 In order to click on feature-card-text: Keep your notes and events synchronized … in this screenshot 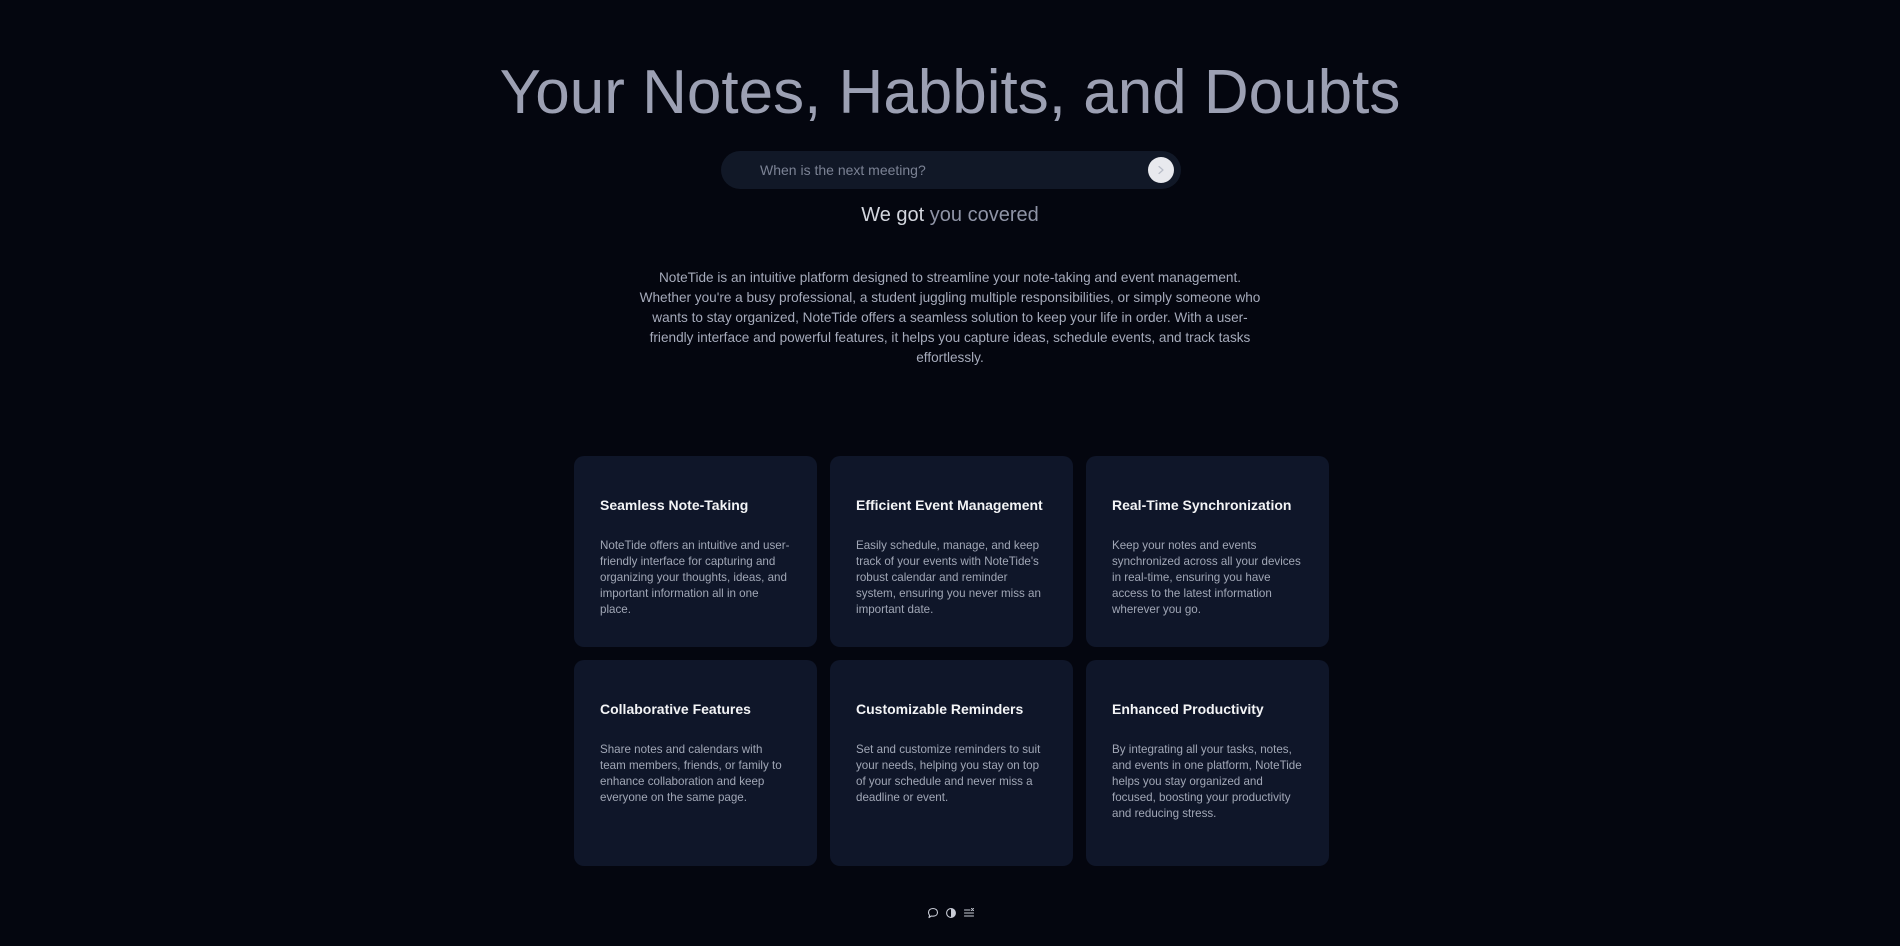, I will do `click(1206, 577)`.